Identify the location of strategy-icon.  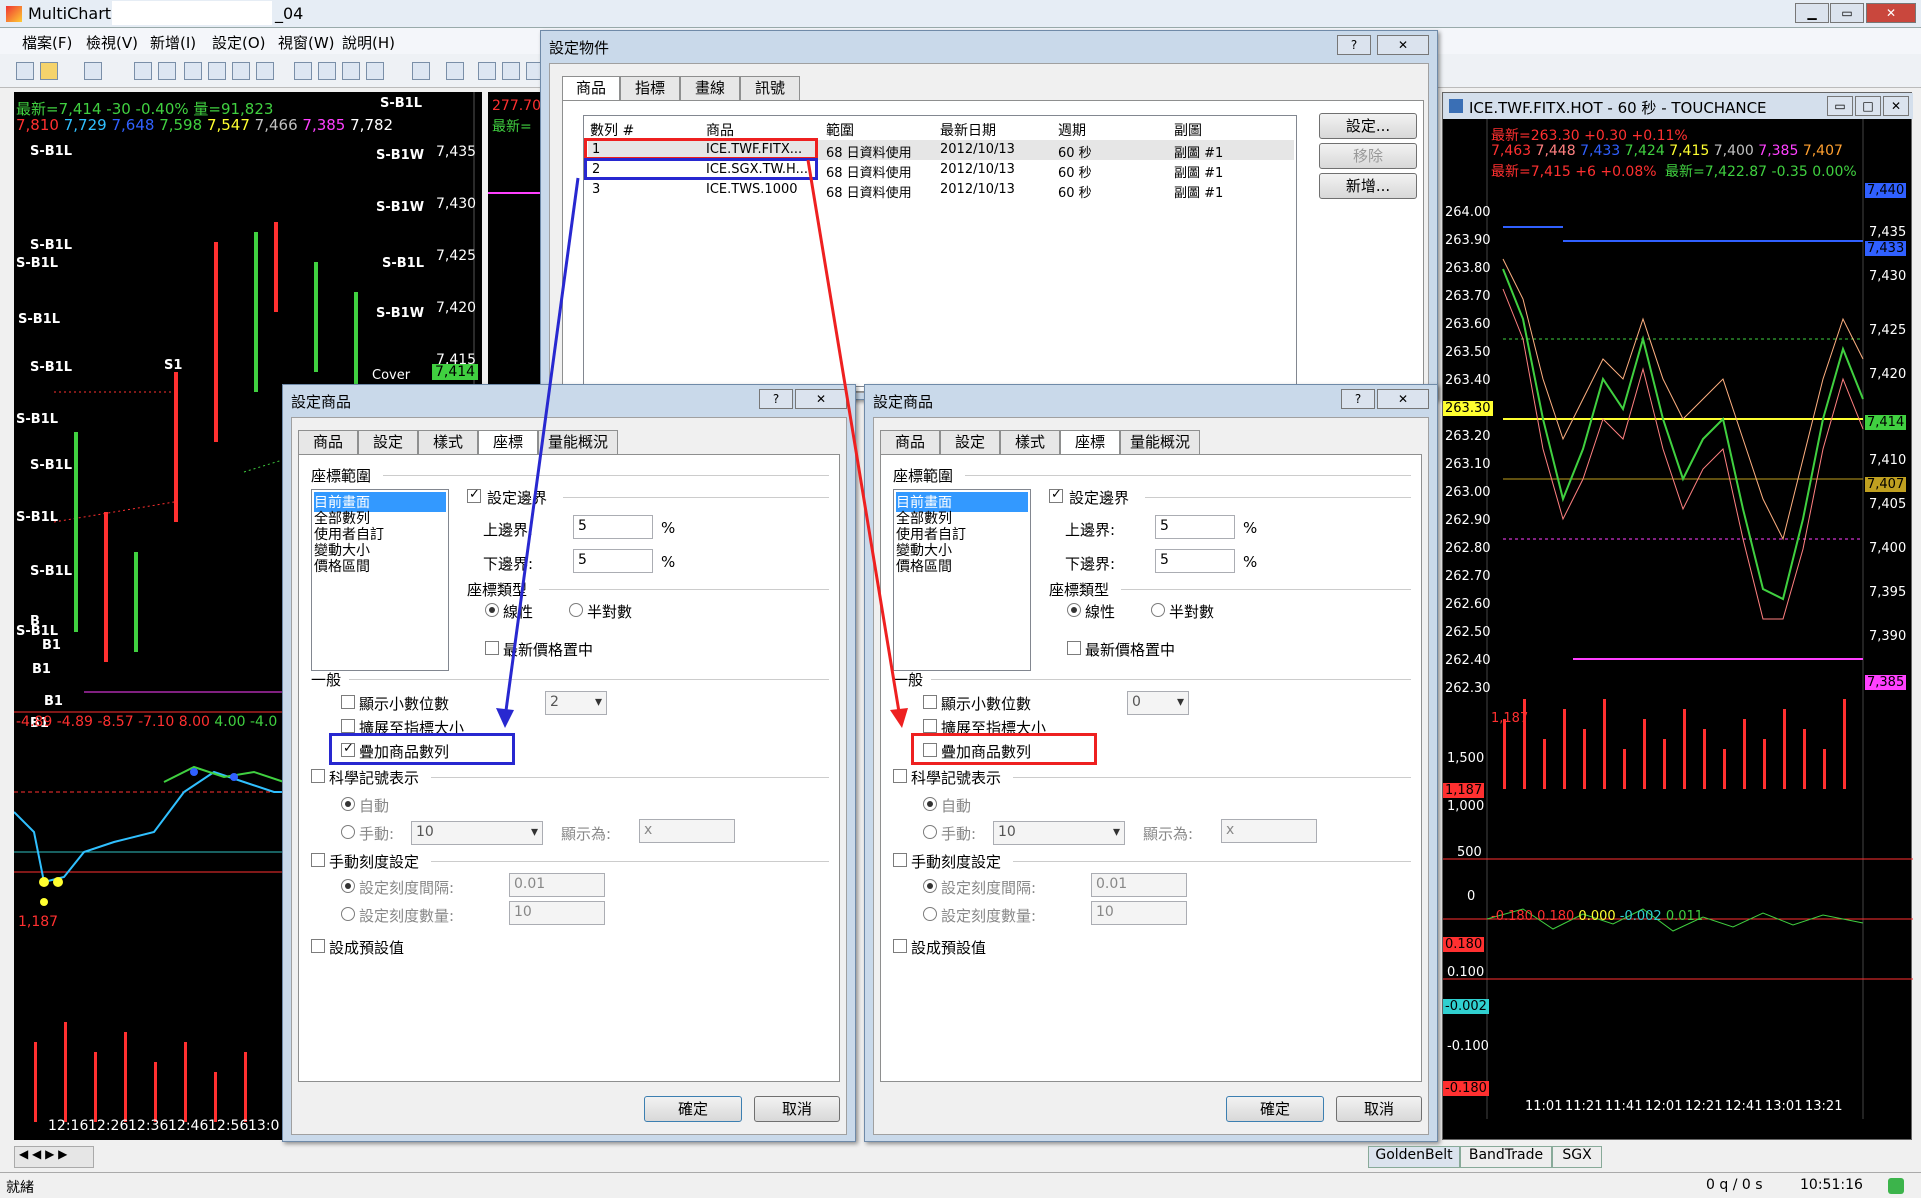
(421, 71).